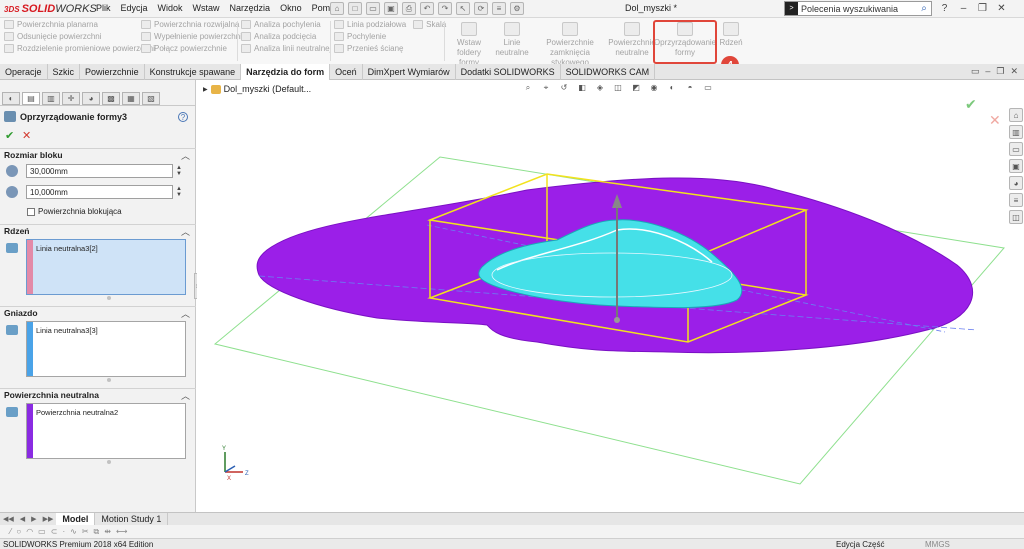 The height and width of the screenshot is (549, 1024). I want to click on block-size-section-header: Rozmiar bloku ︿, so click(98, 154).